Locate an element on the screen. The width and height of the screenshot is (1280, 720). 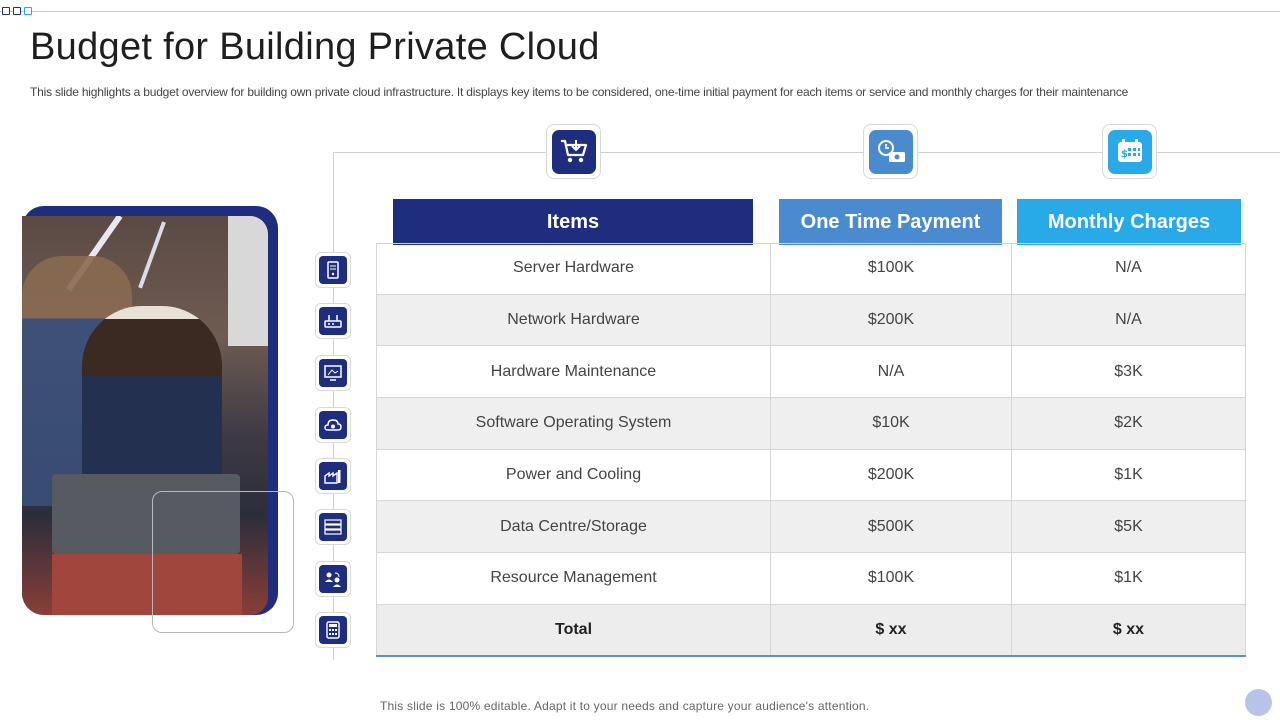
header-monthly-charges: Monthly Charges is located at coordinates (1129, 222).